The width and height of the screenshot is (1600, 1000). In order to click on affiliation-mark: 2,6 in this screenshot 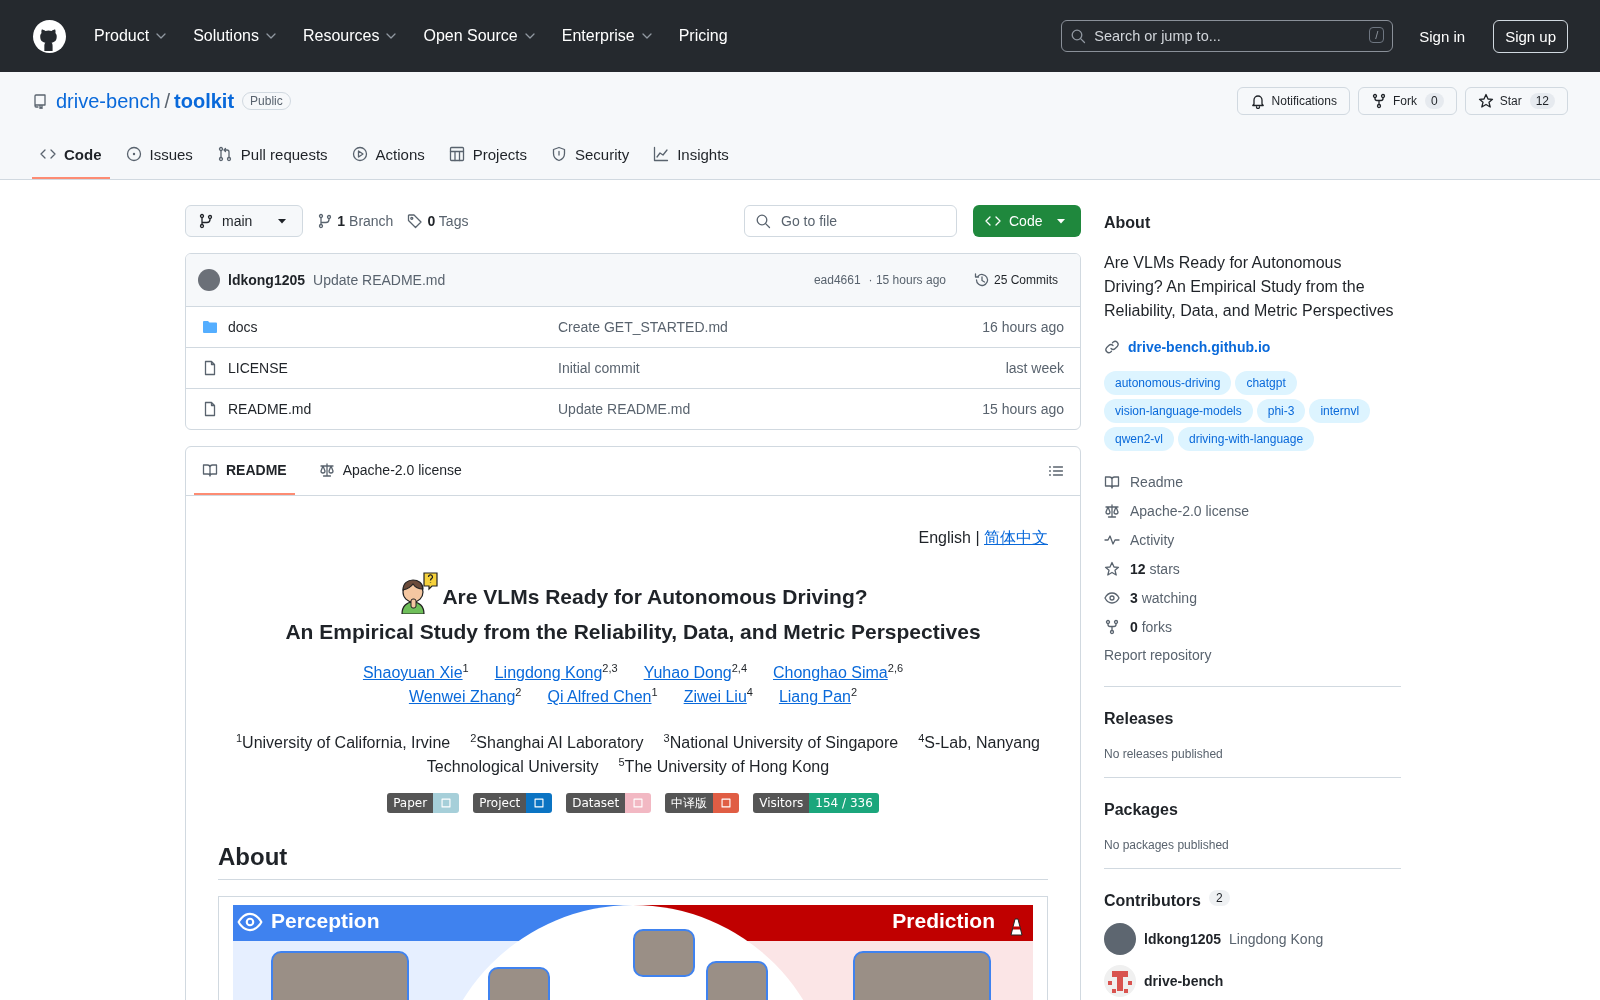, I will do `click(895, 667)`.